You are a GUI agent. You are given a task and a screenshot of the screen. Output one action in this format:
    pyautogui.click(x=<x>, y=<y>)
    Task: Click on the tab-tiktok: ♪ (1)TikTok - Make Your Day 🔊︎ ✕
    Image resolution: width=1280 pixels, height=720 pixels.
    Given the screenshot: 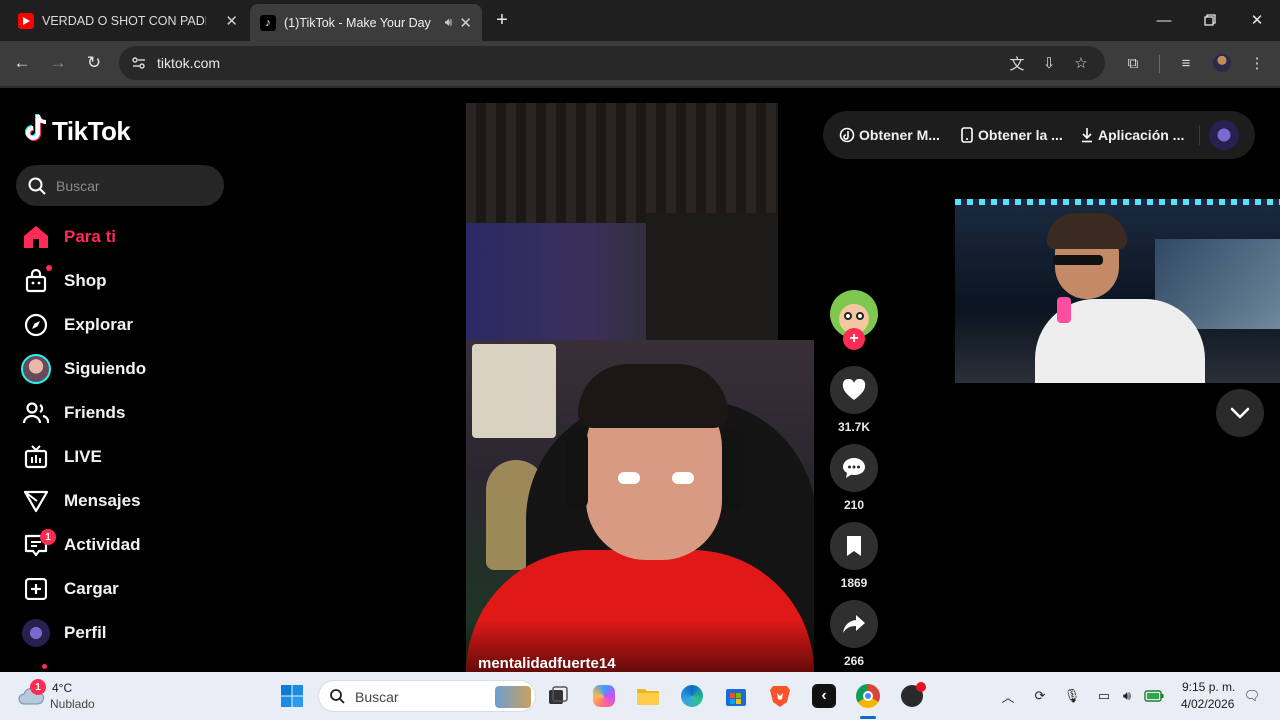 What is the action you would take?
    pyautogui.click(x=366, y=22)
    